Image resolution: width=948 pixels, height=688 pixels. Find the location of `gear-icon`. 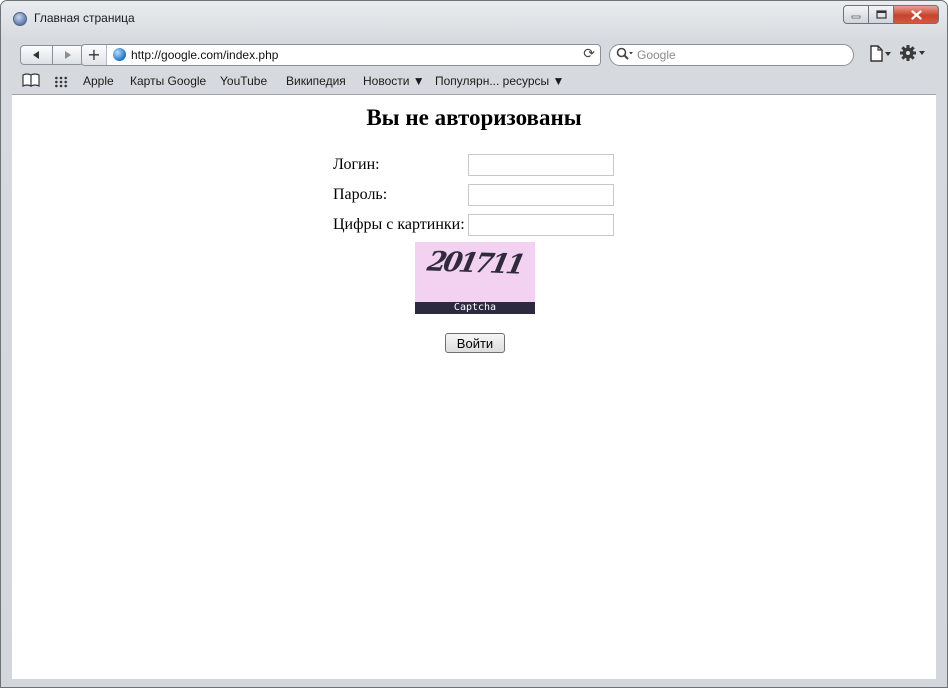

gear-icon is located at coordinates (913, 55).